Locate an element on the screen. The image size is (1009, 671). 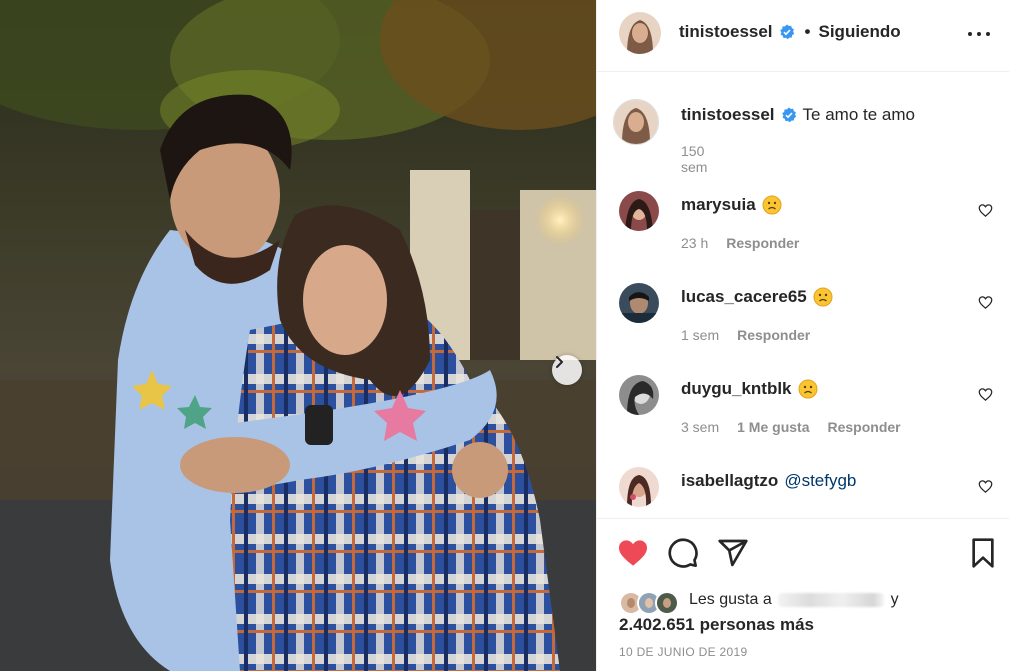
next-photo-button is located at coordinates (567, 370).